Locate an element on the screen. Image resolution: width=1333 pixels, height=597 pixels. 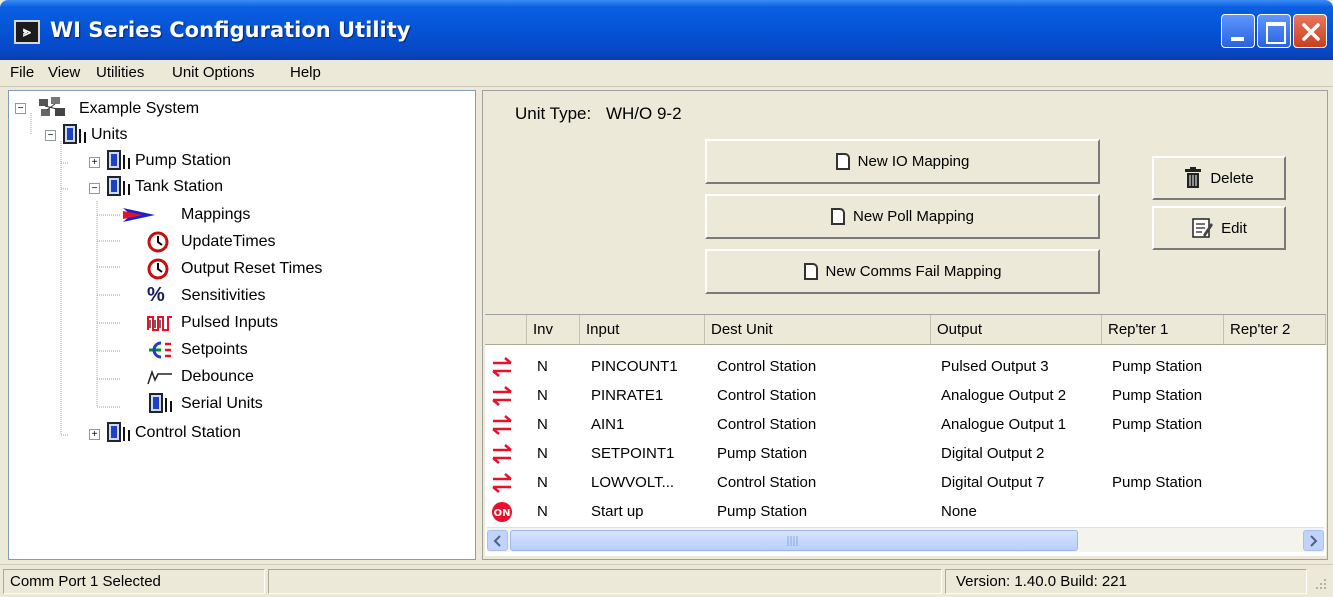
edit-button: Edit is located at coordinates (1219, 228).